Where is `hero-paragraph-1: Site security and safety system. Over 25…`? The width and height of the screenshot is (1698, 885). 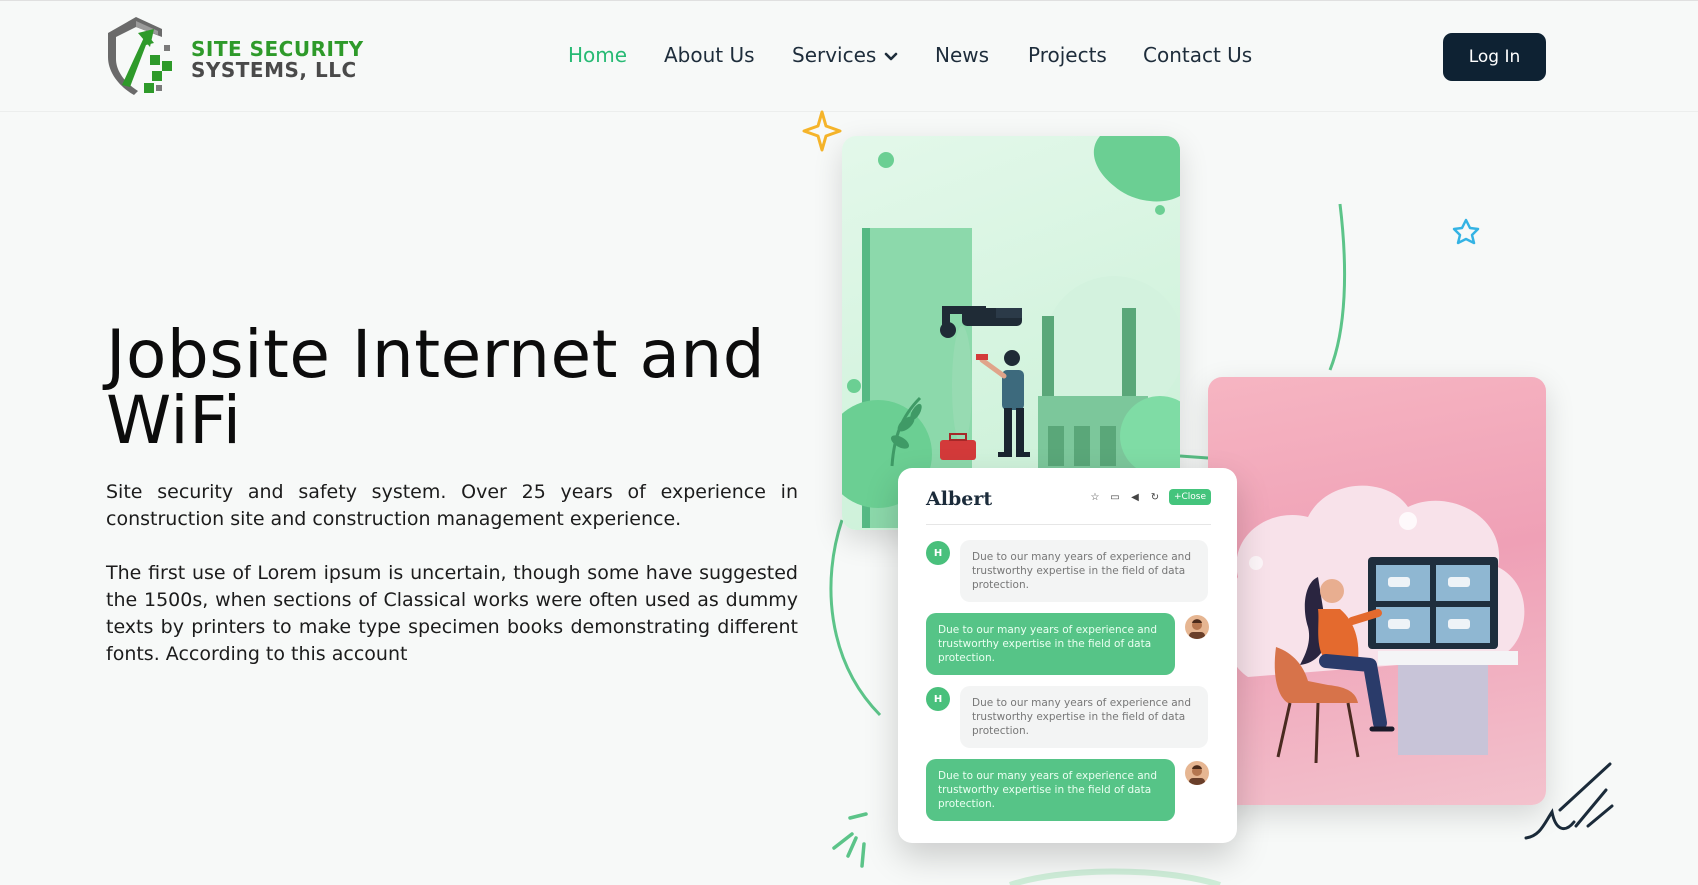 hero-paragraph-1: Site security and safety system. Over 25… is located at coordinates (452, 505).